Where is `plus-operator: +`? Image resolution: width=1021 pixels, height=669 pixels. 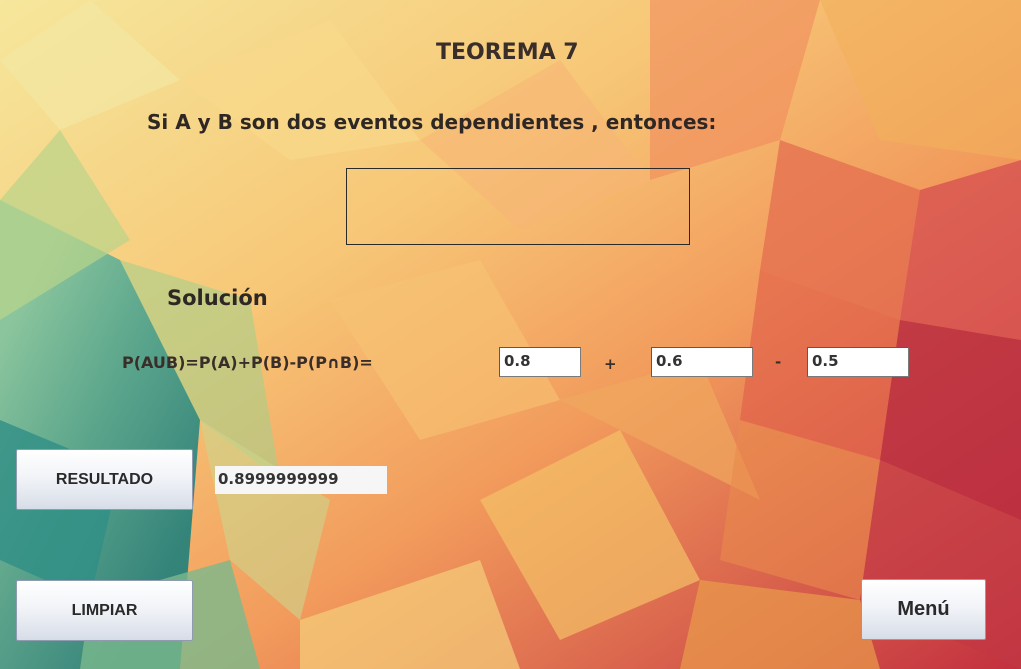 plus-operator: + is located at coordinates (610, 364).